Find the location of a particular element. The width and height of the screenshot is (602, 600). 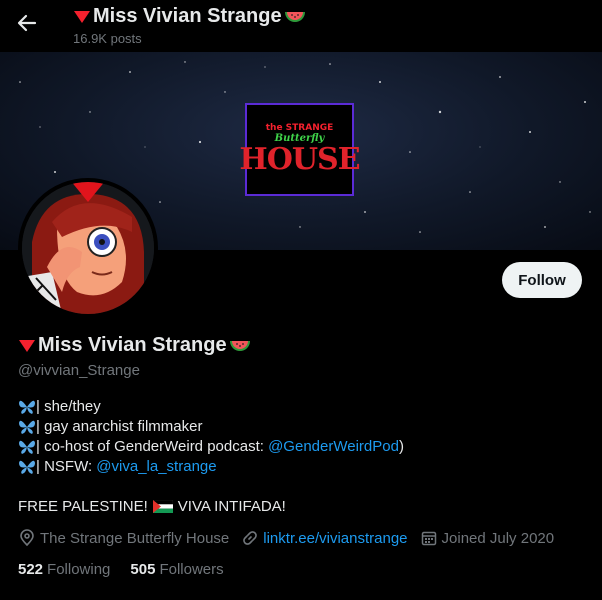

display-name-row: Miss Vivian Strange is located at coordinates (134, 345).